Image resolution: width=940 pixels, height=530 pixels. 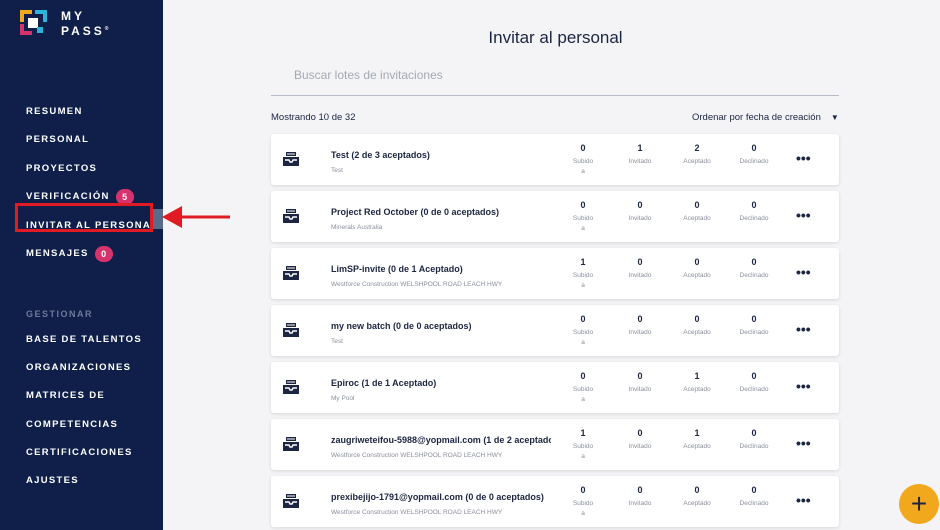 I want to click on stat-value: 2, so click(x=697, y=148).